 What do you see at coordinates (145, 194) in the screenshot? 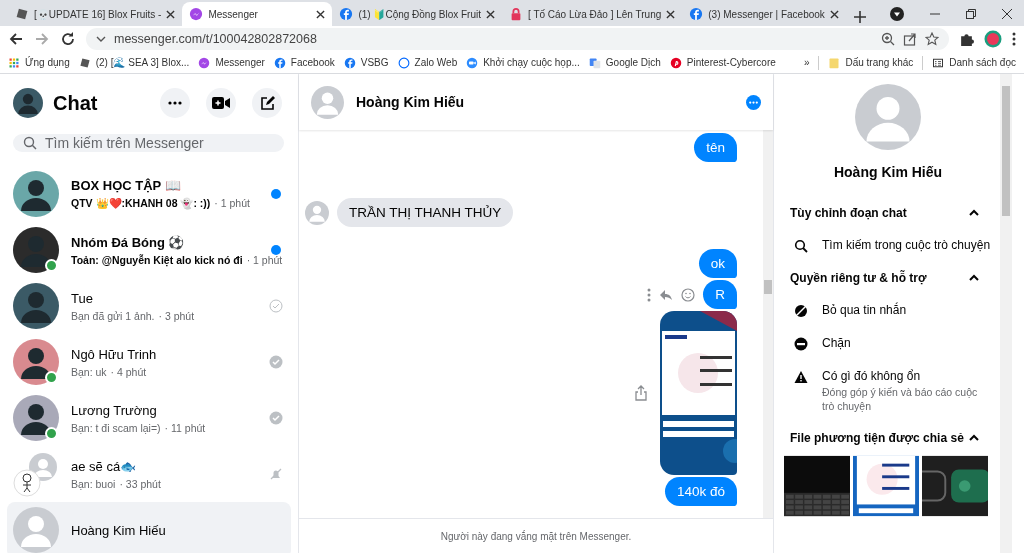
I see `conversation-item: BOX HỌC TẬP 📖 QTV 👑❤:KHANH 08 👻: :)) · 1 phút` at bounding box center [145, 194].